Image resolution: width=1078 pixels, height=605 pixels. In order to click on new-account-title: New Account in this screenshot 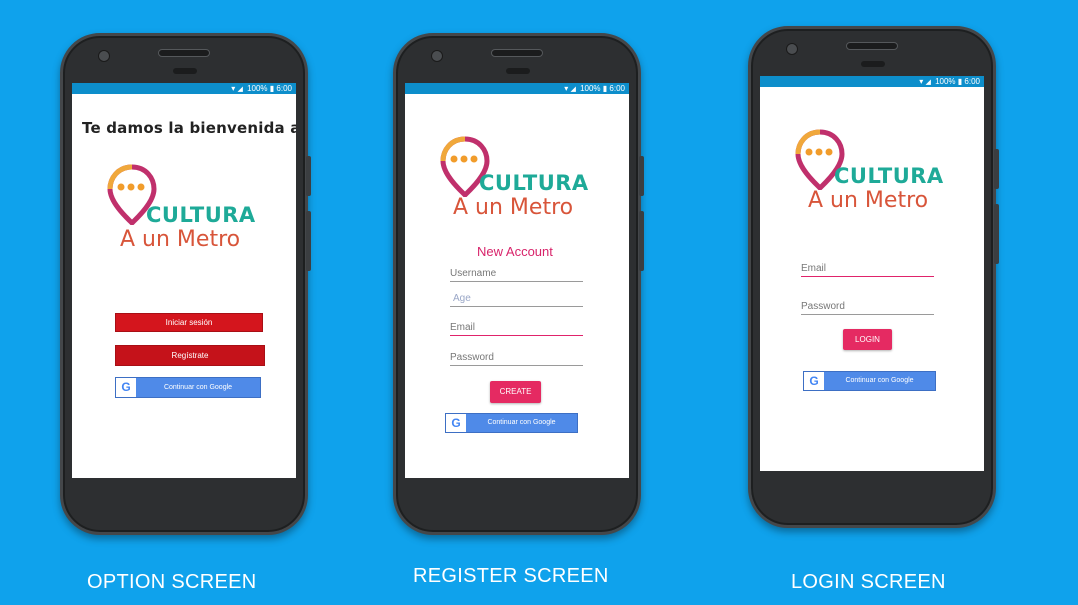, I will do `click(515, 251)`.